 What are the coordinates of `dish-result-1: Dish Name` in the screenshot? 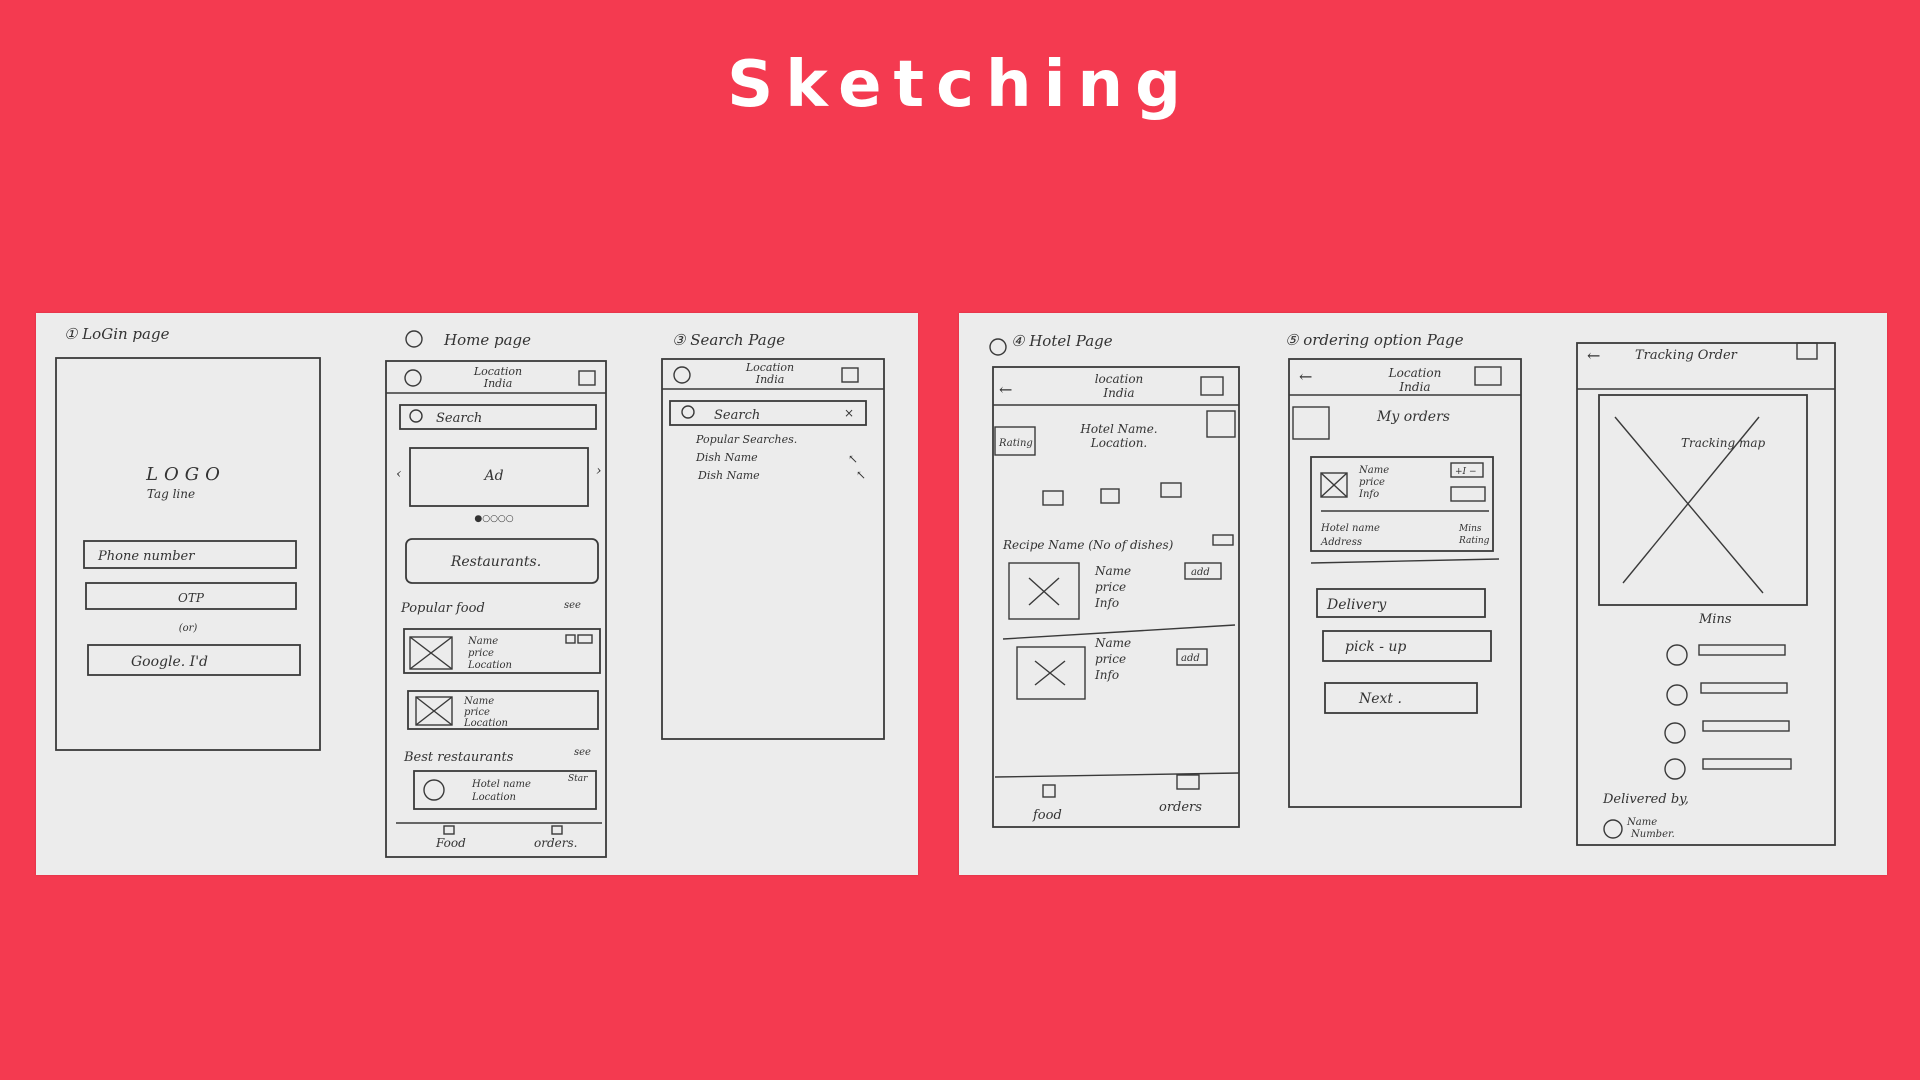 It's located at (726, 457).